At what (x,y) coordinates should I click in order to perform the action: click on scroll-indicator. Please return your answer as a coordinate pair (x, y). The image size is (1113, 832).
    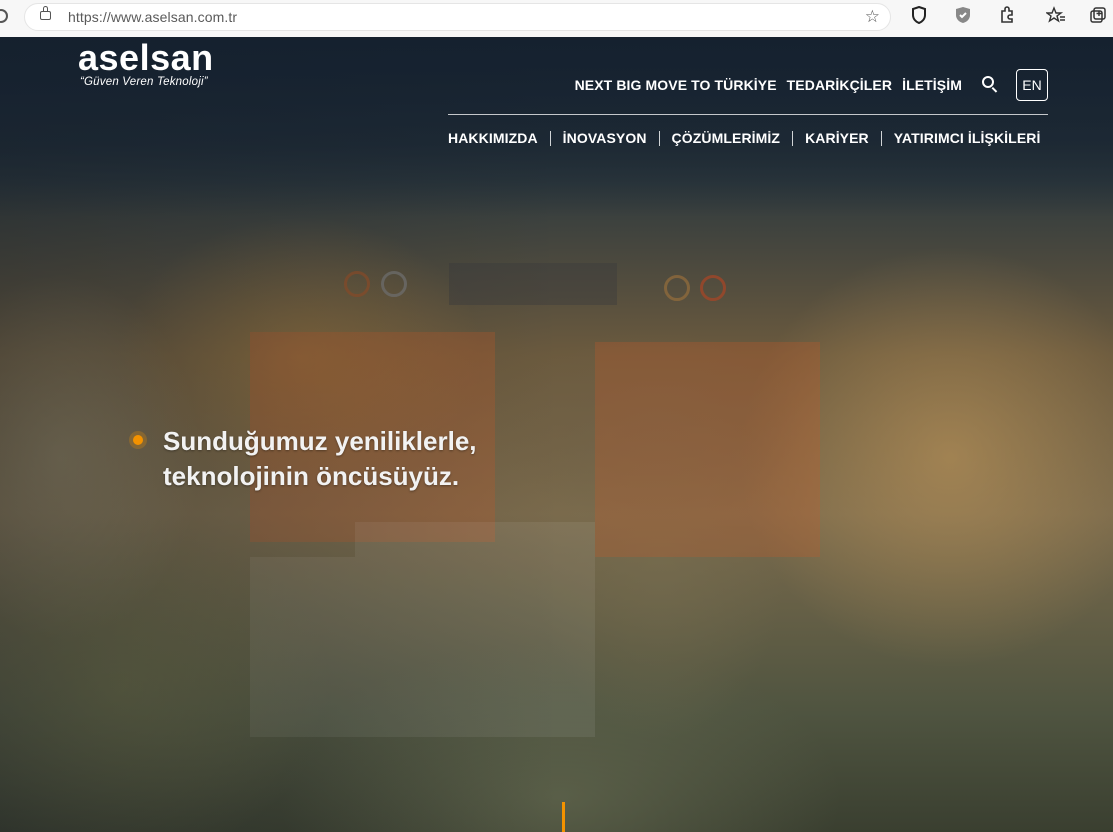
    Looking at the image, I should click on (563, 817).